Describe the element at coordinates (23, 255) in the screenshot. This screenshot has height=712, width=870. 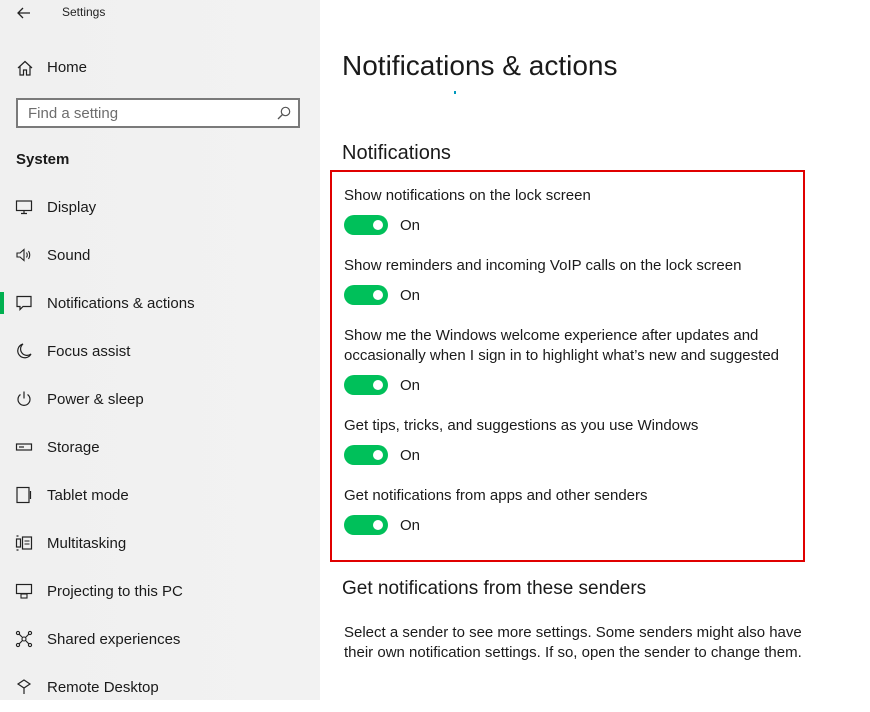
I see `speaker-icon` at that location.